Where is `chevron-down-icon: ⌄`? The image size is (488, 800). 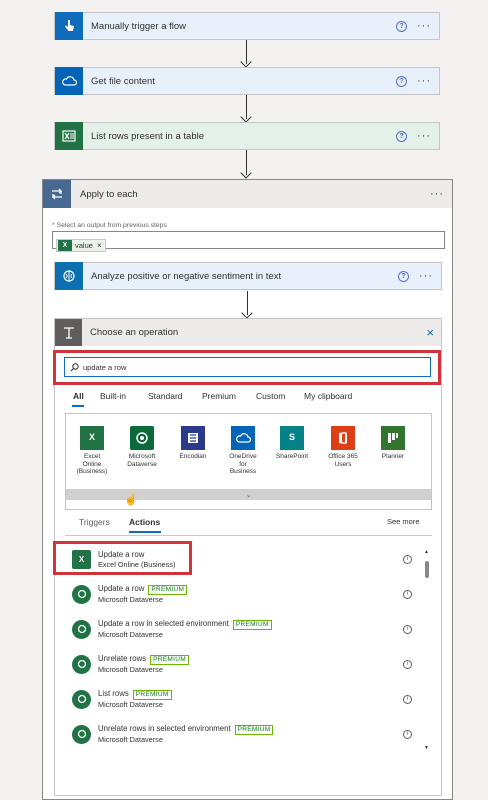
chevron-down-icon: ⌄ is located at coordinates (248, 495).